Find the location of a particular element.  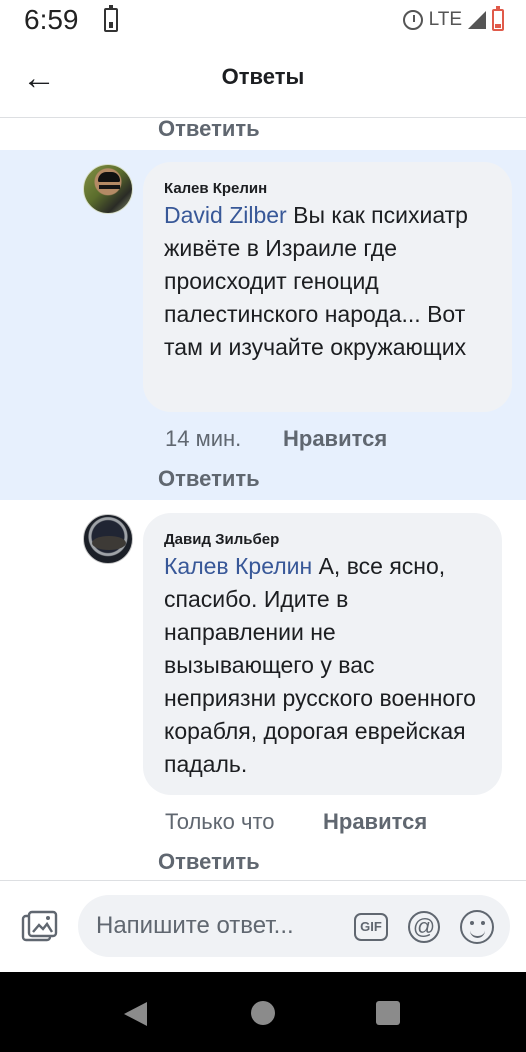

reply-composer: Напишите ответ... GIF @ is located at coordinates (263, 926).